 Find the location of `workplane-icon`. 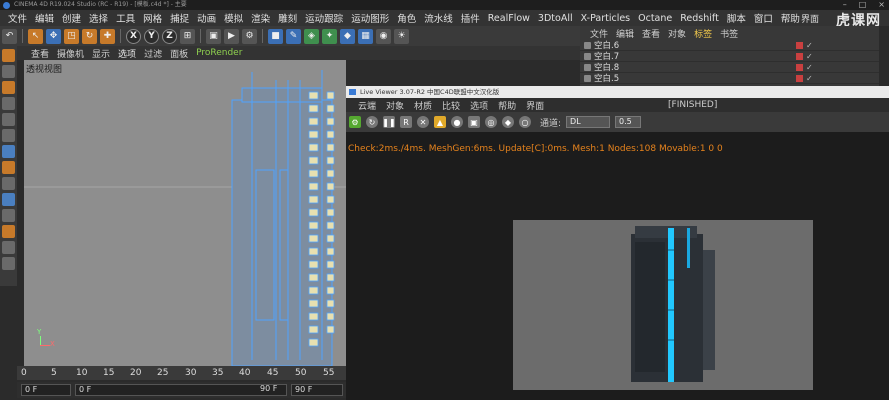

workplane-icon is located at coordinates (8, 103).